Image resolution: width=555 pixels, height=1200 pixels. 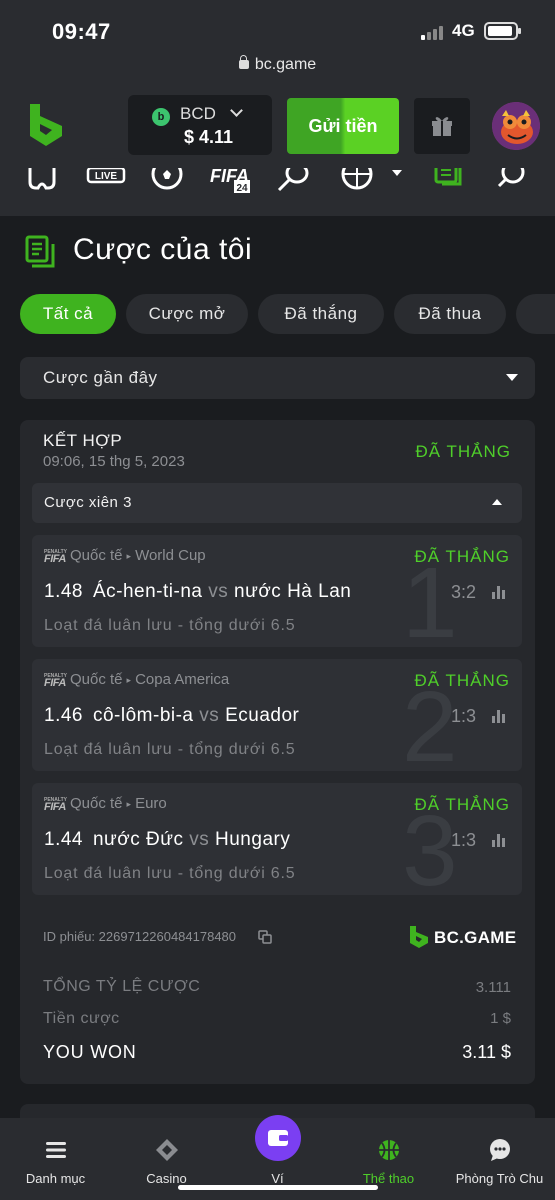 I want to click on soccer-icon, so click(x=167, y=182).